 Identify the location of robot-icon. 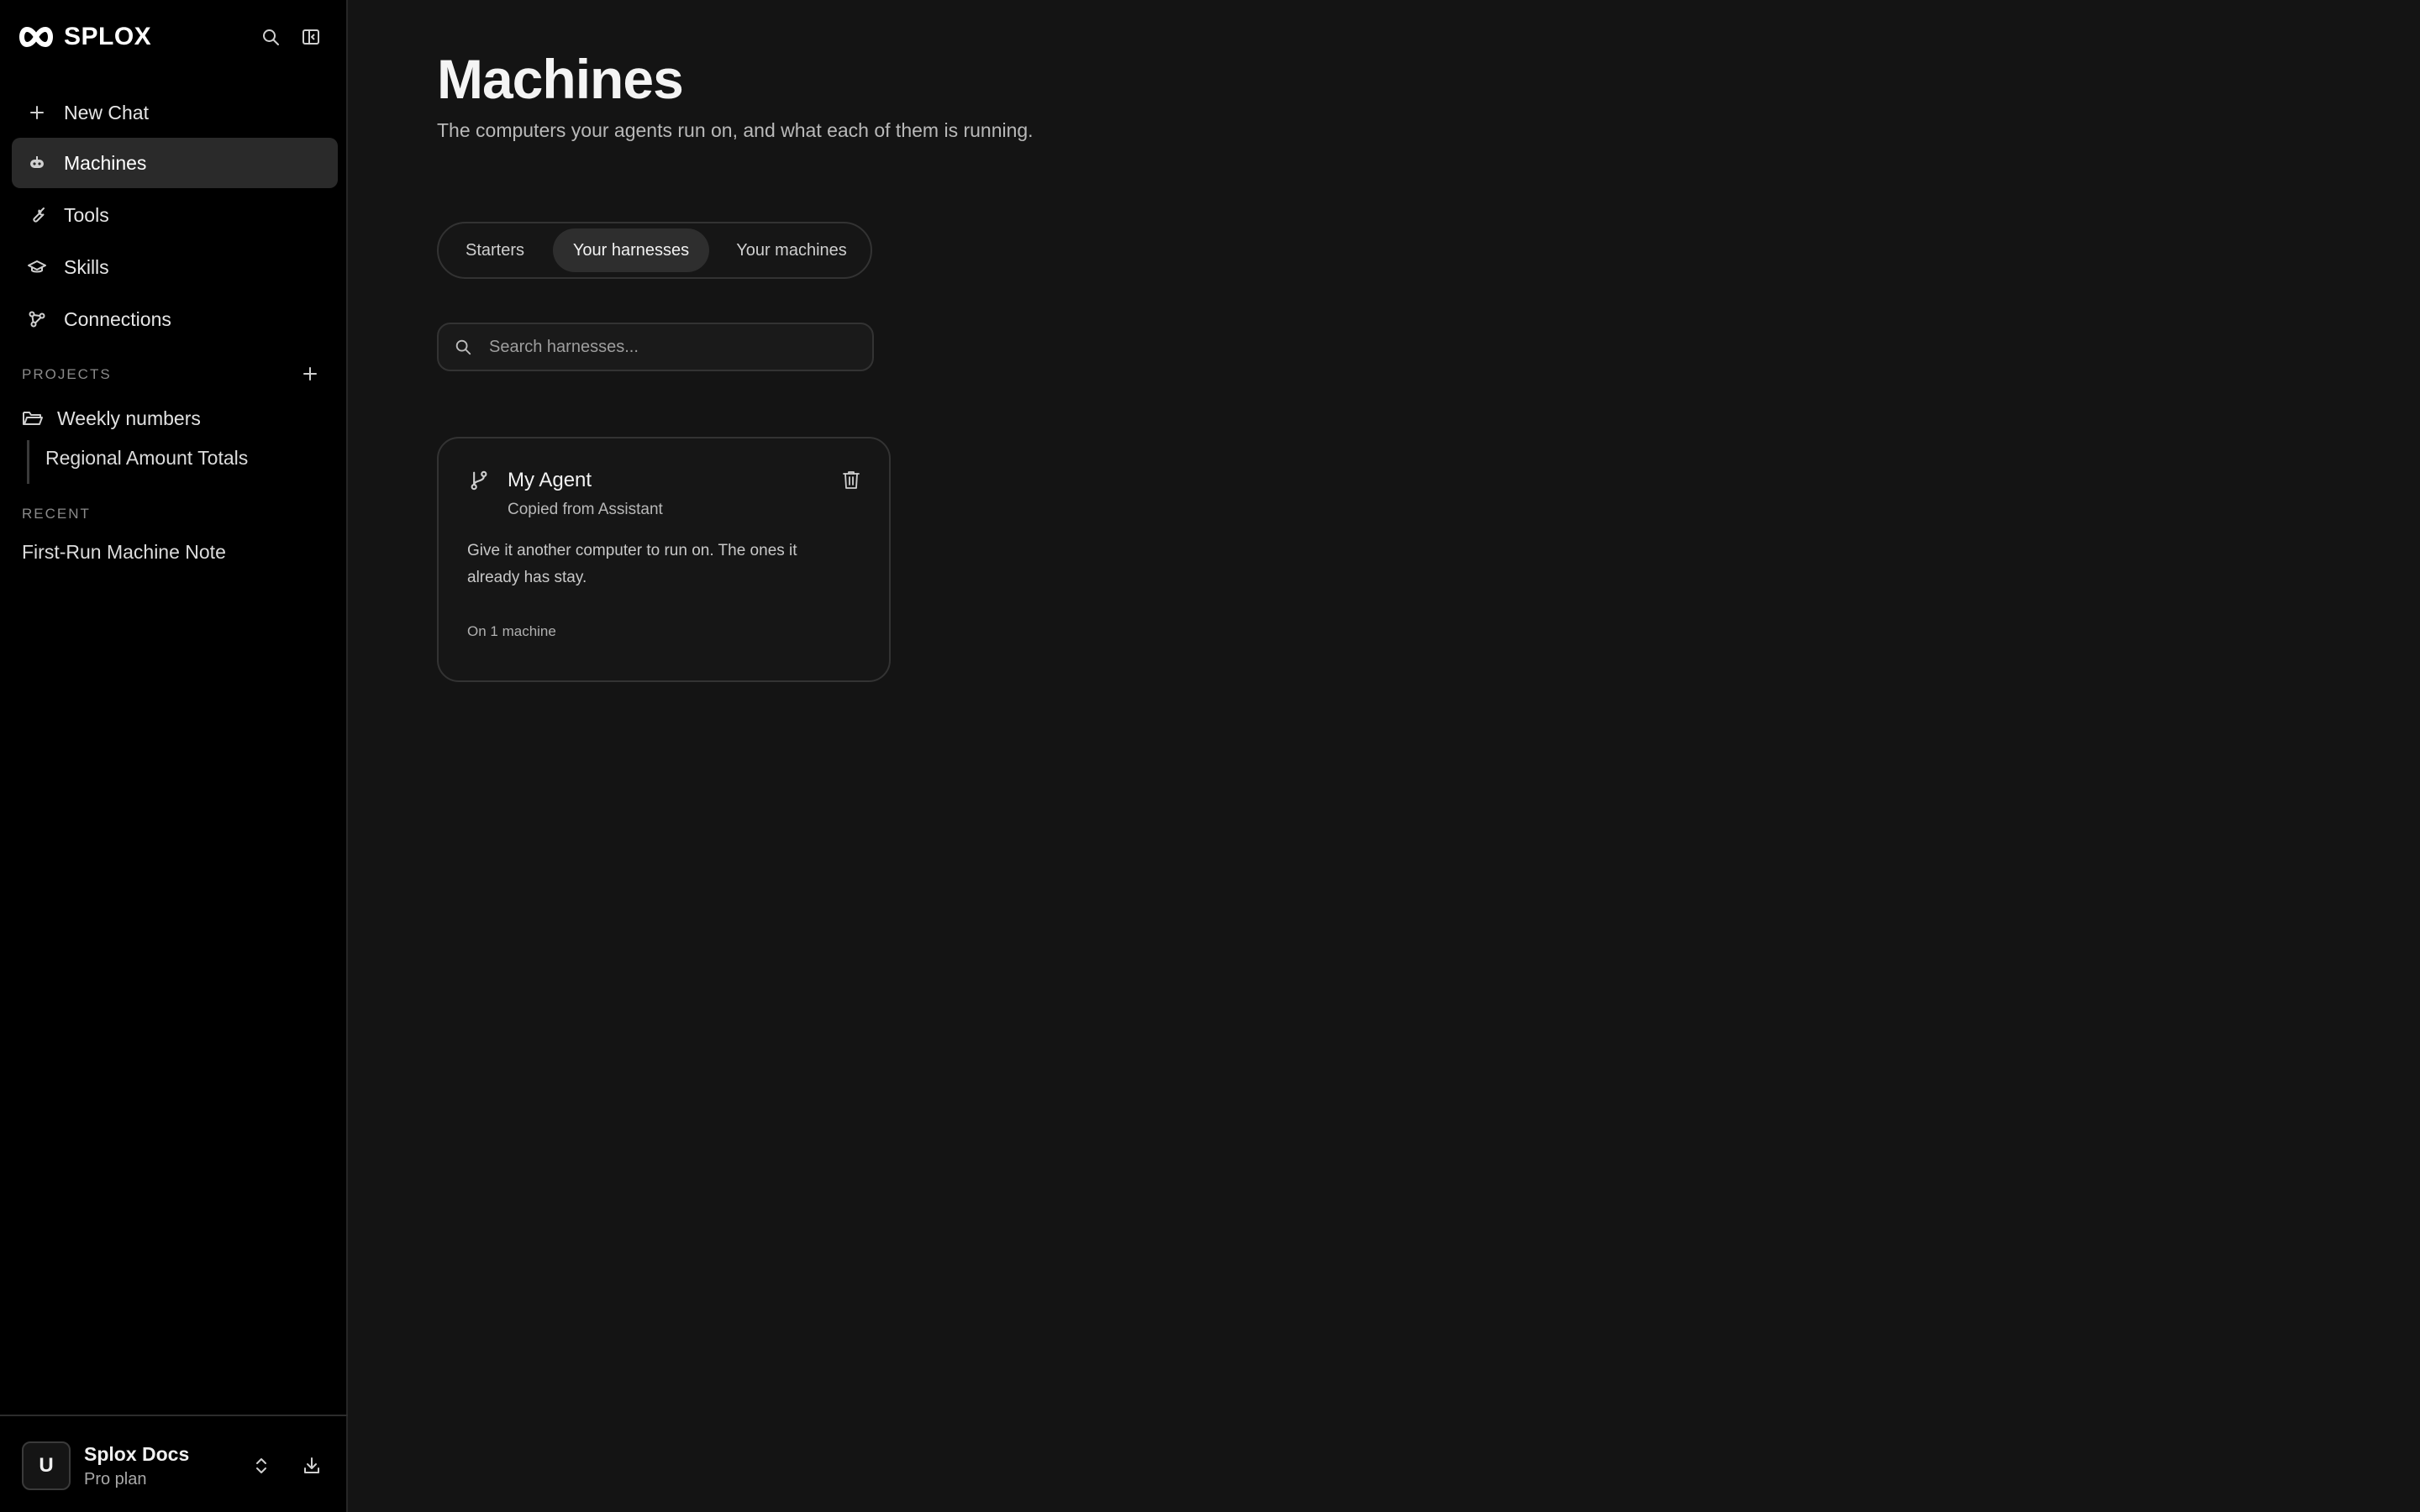
(37, 163).